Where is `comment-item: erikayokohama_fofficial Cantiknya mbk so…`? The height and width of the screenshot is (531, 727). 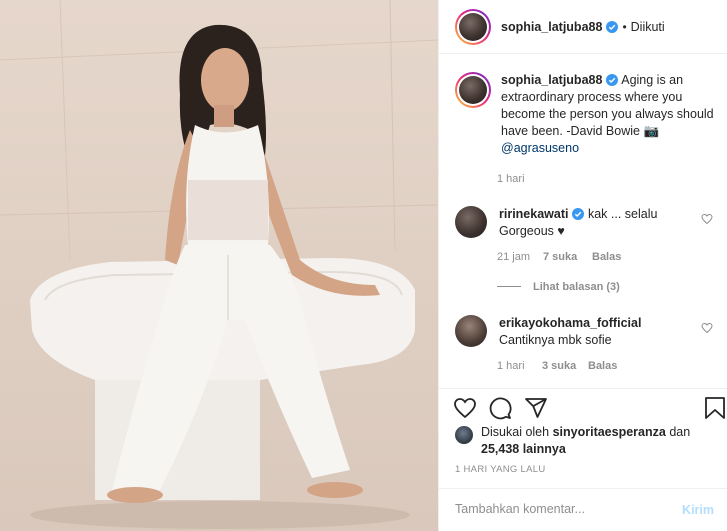
comment-item: erikayokohama_fofficial Cantiknya mbk so… is located at coordinates (585, 332).